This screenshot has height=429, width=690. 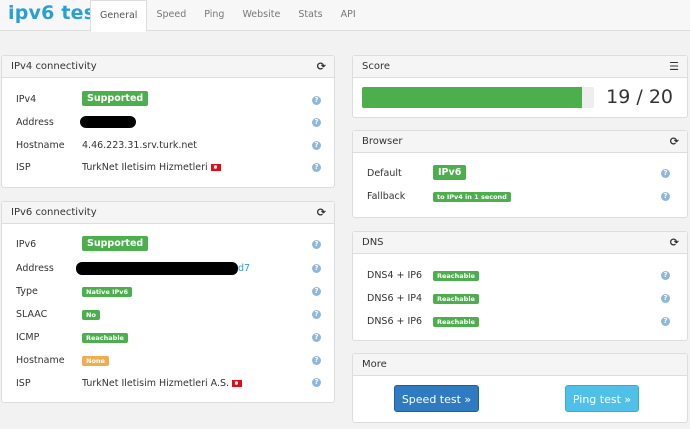 I want to click on ipv4-isp: TurkNet Iletisim Hizmetleri, so click(x=151, y=167).